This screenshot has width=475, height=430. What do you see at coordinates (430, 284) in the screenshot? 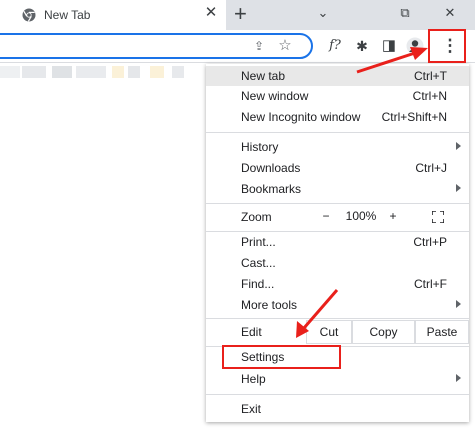
I see `menu-shortcut: Ctrl+F` at bounding box center [430, 284].